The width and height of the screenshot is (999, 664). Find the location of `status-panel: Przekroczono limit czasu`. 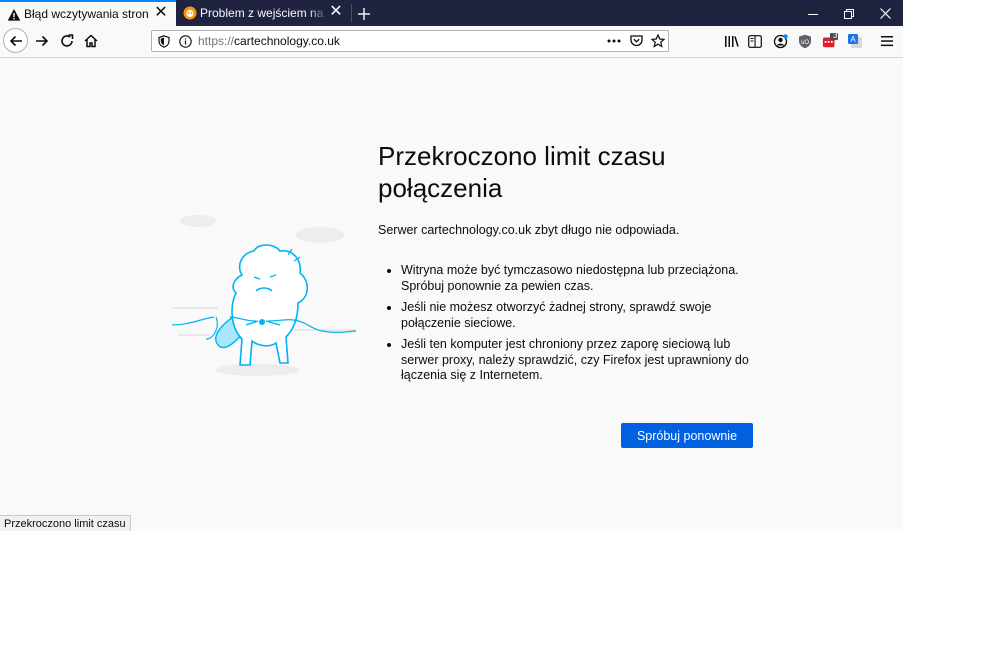

status-panel: Przekroczono limit czasu is located at coordinates (65, 523).